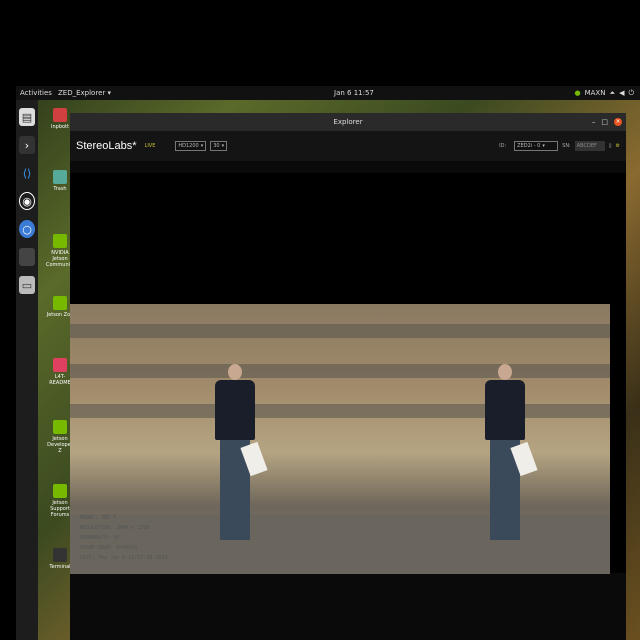 The height and width of the screenshot is (640, 640). Describe the element at coordinates (622, 93) in the screenshot. I see `volume-icon: ◀` at that location.